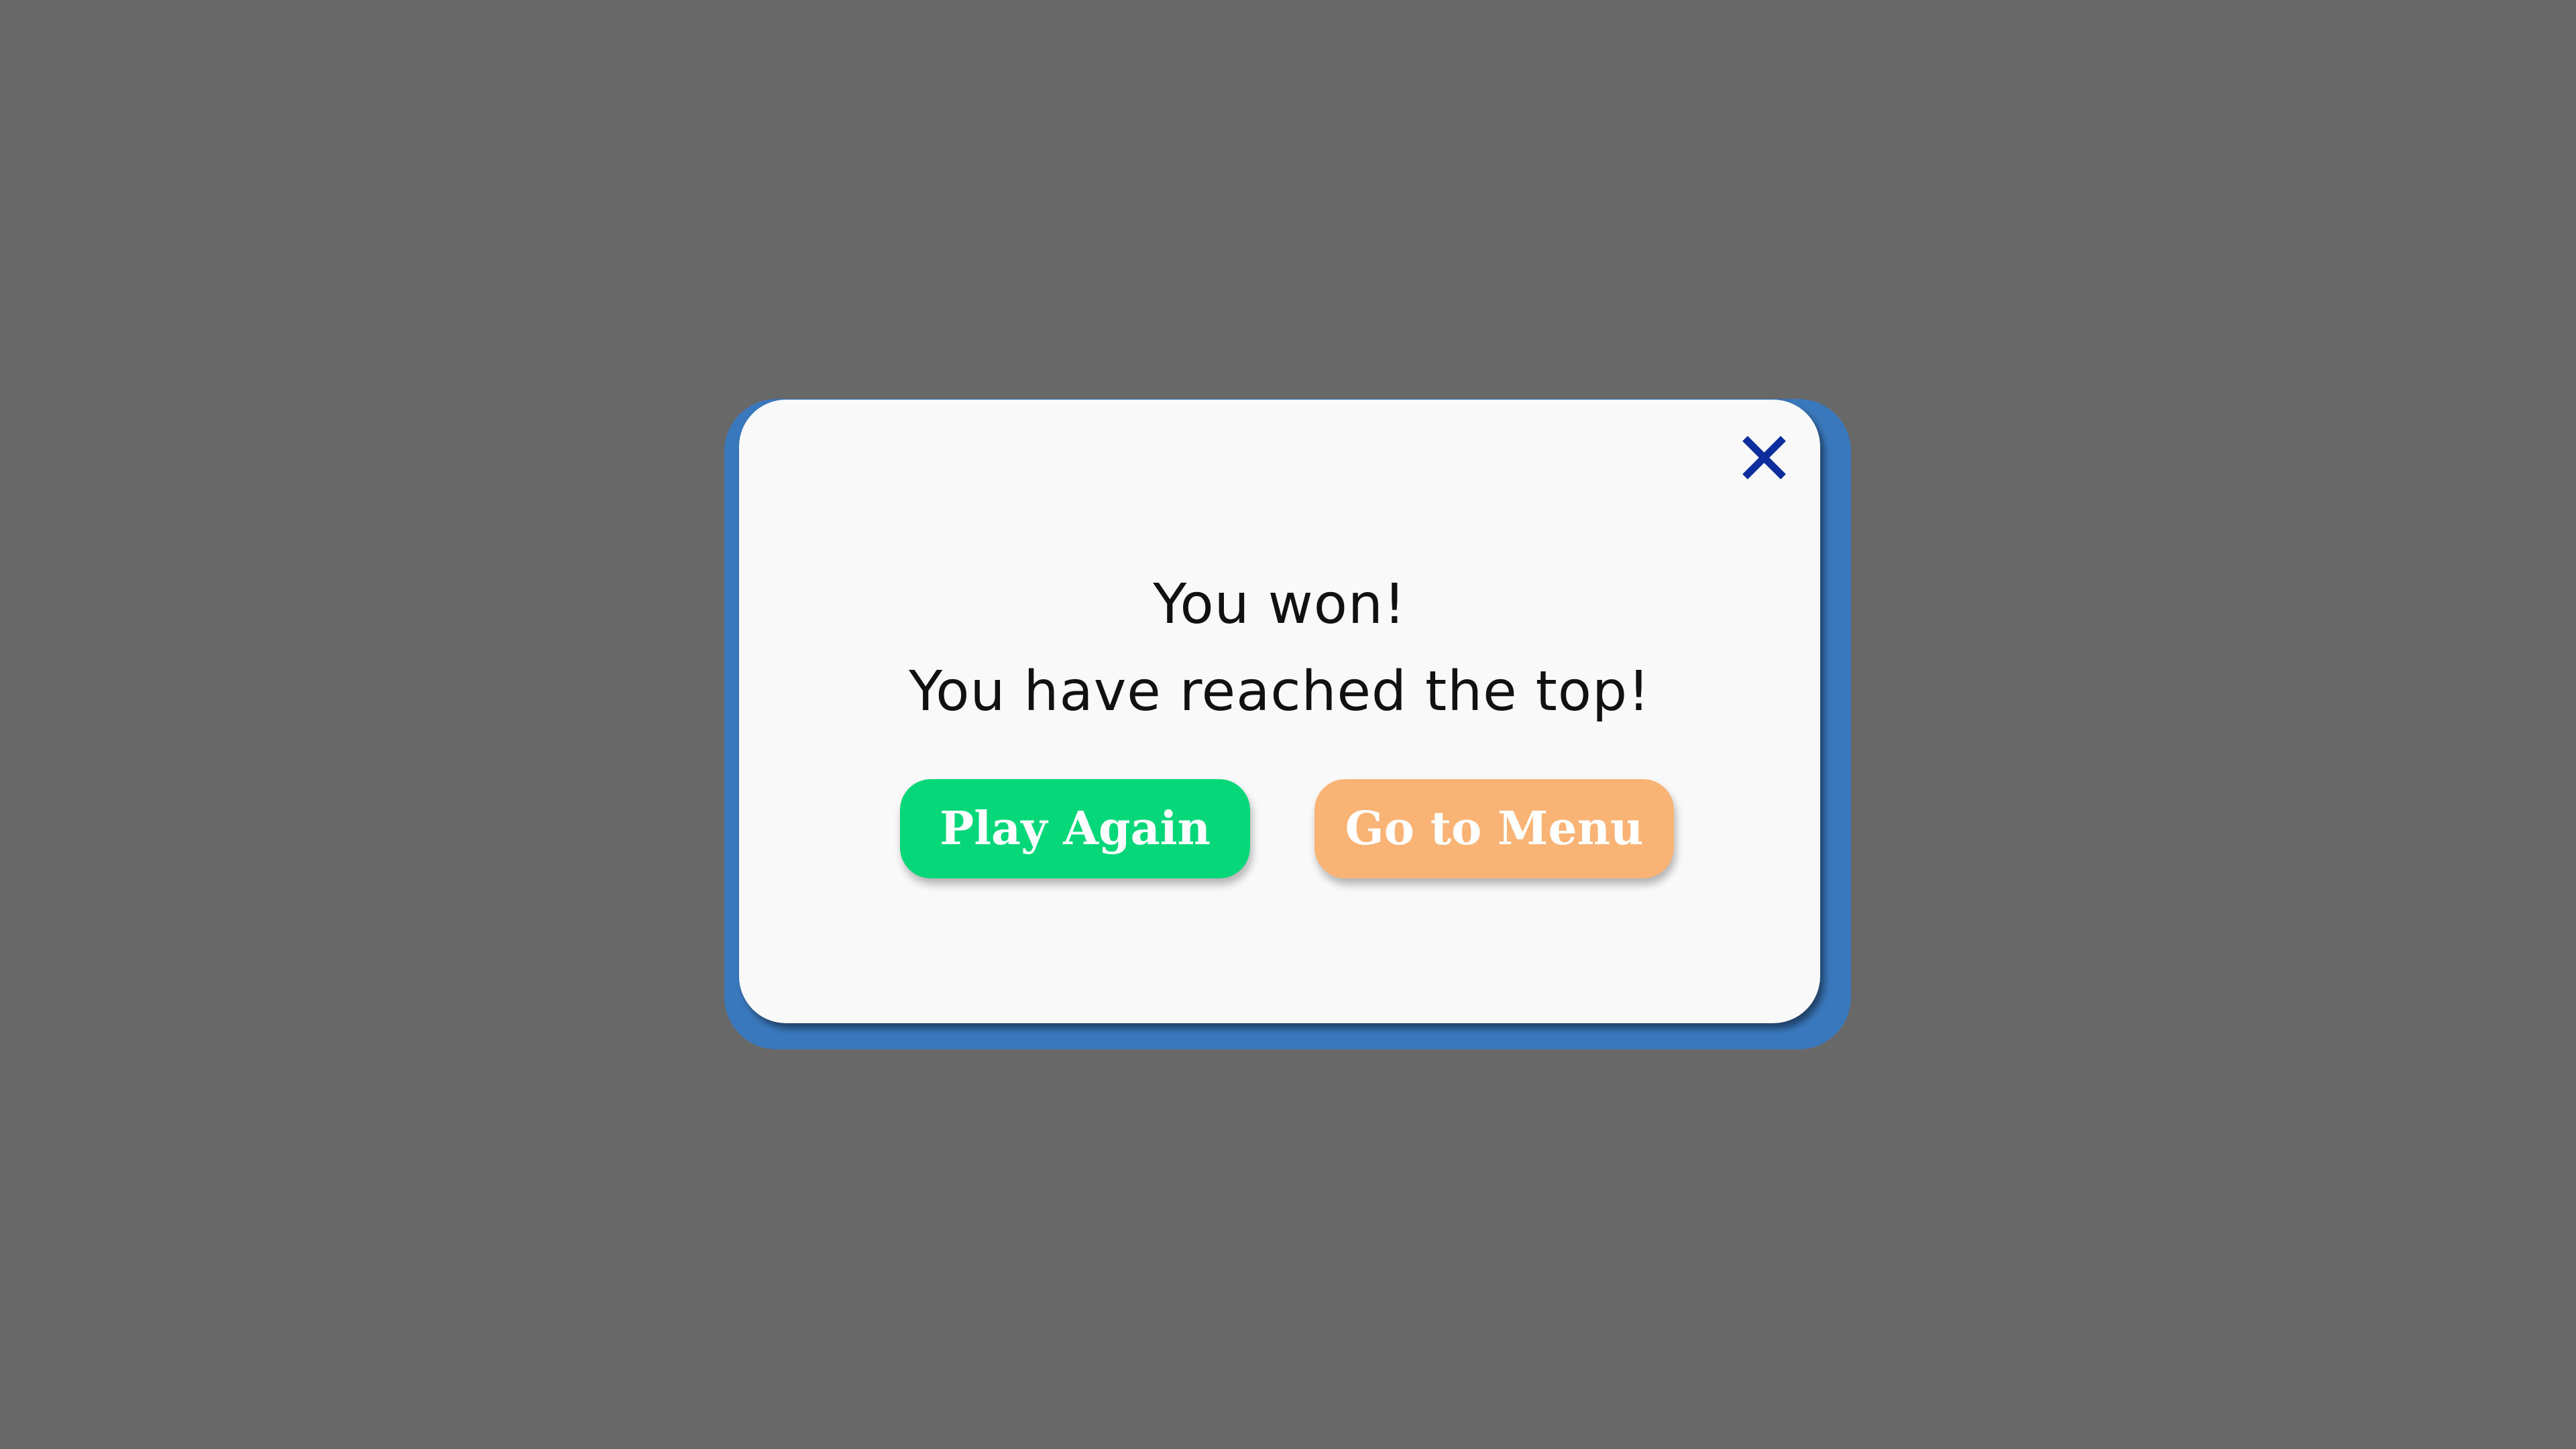  I want to click on play-again-button: Play Again, so click(1075, 829).